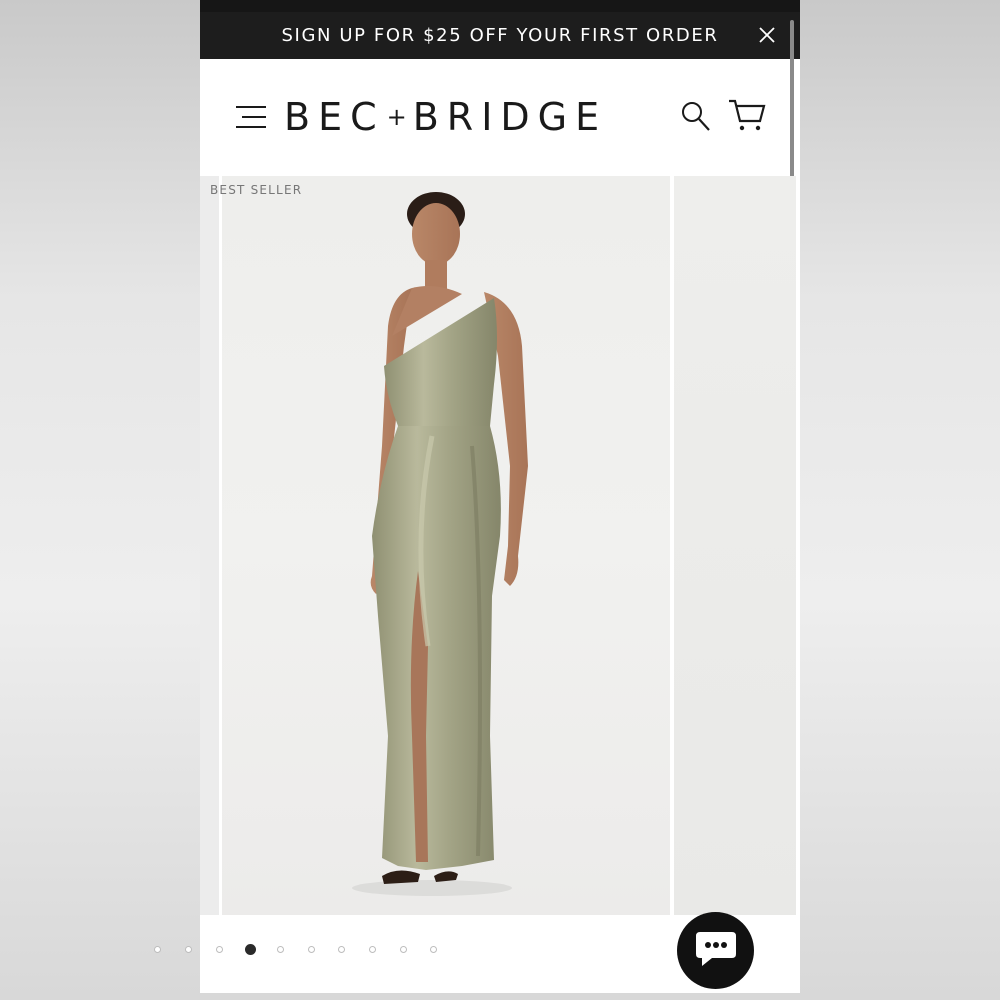 The height and width of the screenshot is (1000, 1000). Describe the element at coordinates (767, 35) in the screenshot. I see `close-icon` at that location.